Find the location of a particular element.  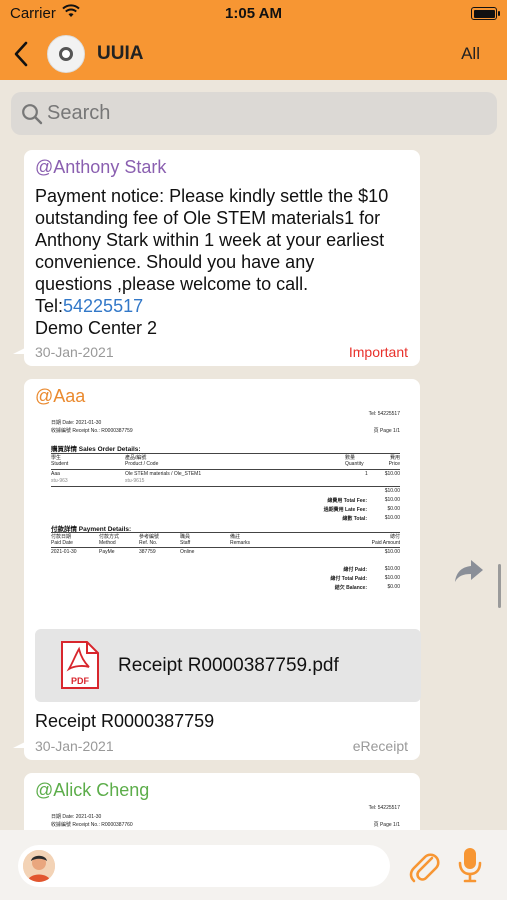

col-header: 產品/編號 is located at coordinates (136, 458).